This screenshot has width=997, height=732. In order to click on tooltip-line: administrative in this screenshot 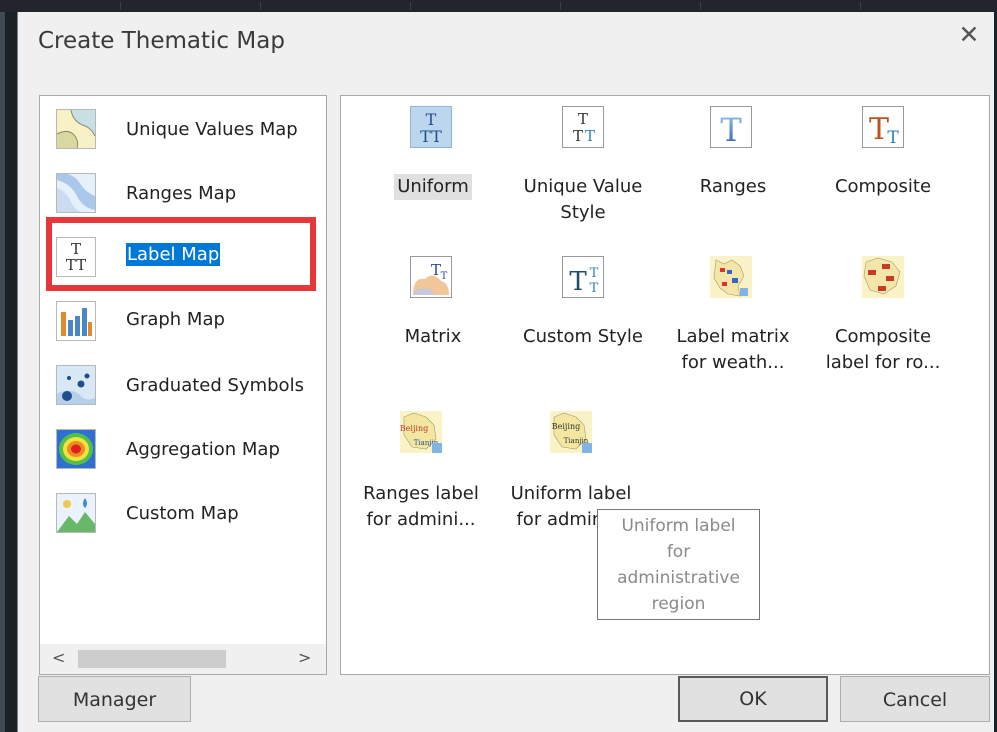, I will do `click(678, 578)`.